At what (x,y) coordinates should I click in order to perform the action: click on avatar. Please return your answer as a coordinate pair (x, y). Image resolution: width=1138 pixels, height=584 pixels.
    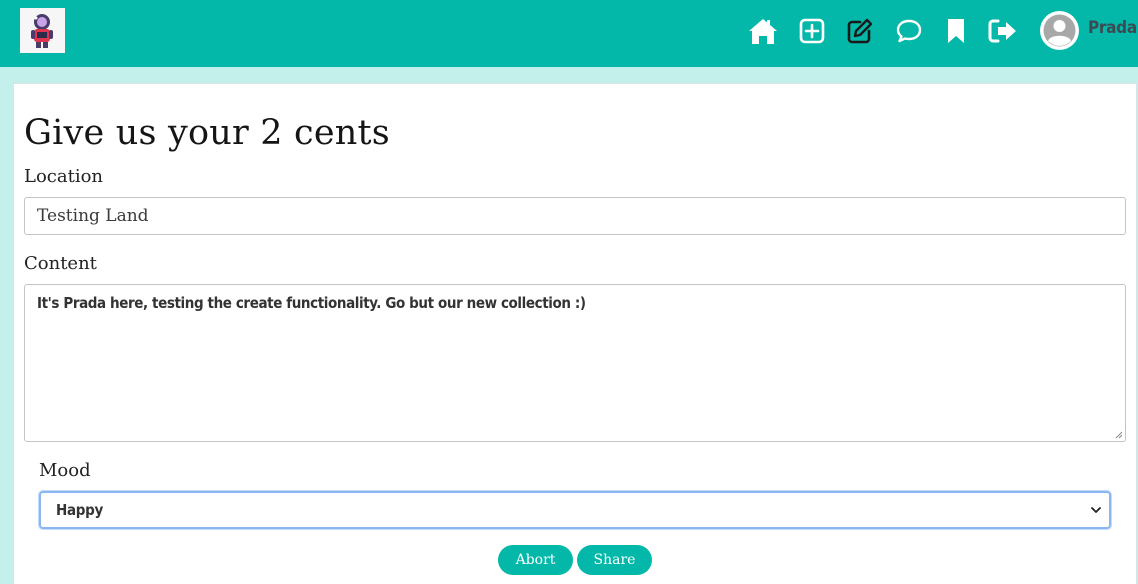
    Looking at the image, I should click on (1059, 30).